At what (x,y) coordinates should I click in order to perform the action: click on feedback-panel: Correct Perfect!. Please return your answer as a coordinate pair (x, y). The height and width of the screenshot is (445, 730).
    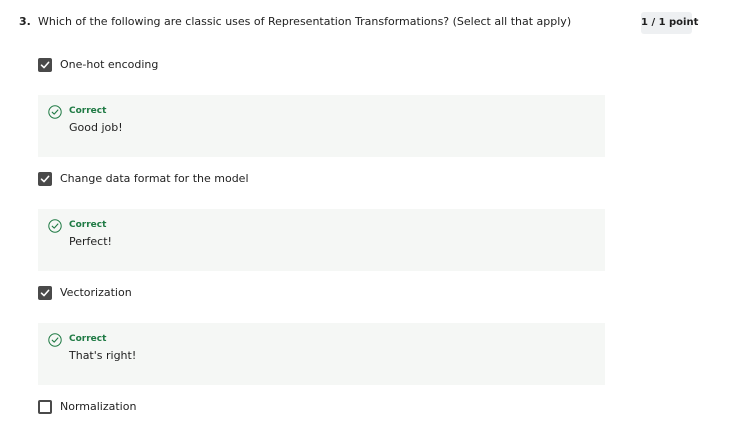
    Looking at the image, I should click on (321, 240).